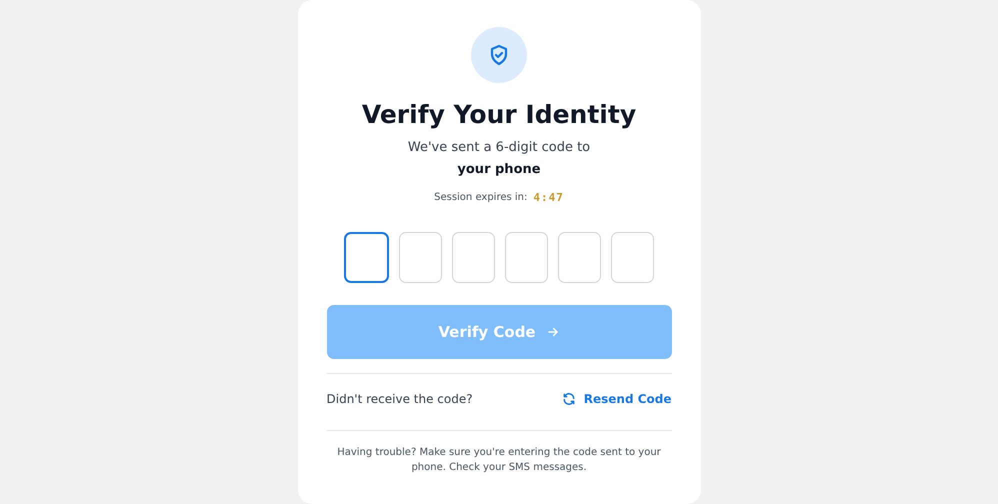  I want to click on refresh-icon, so click(569, 399).